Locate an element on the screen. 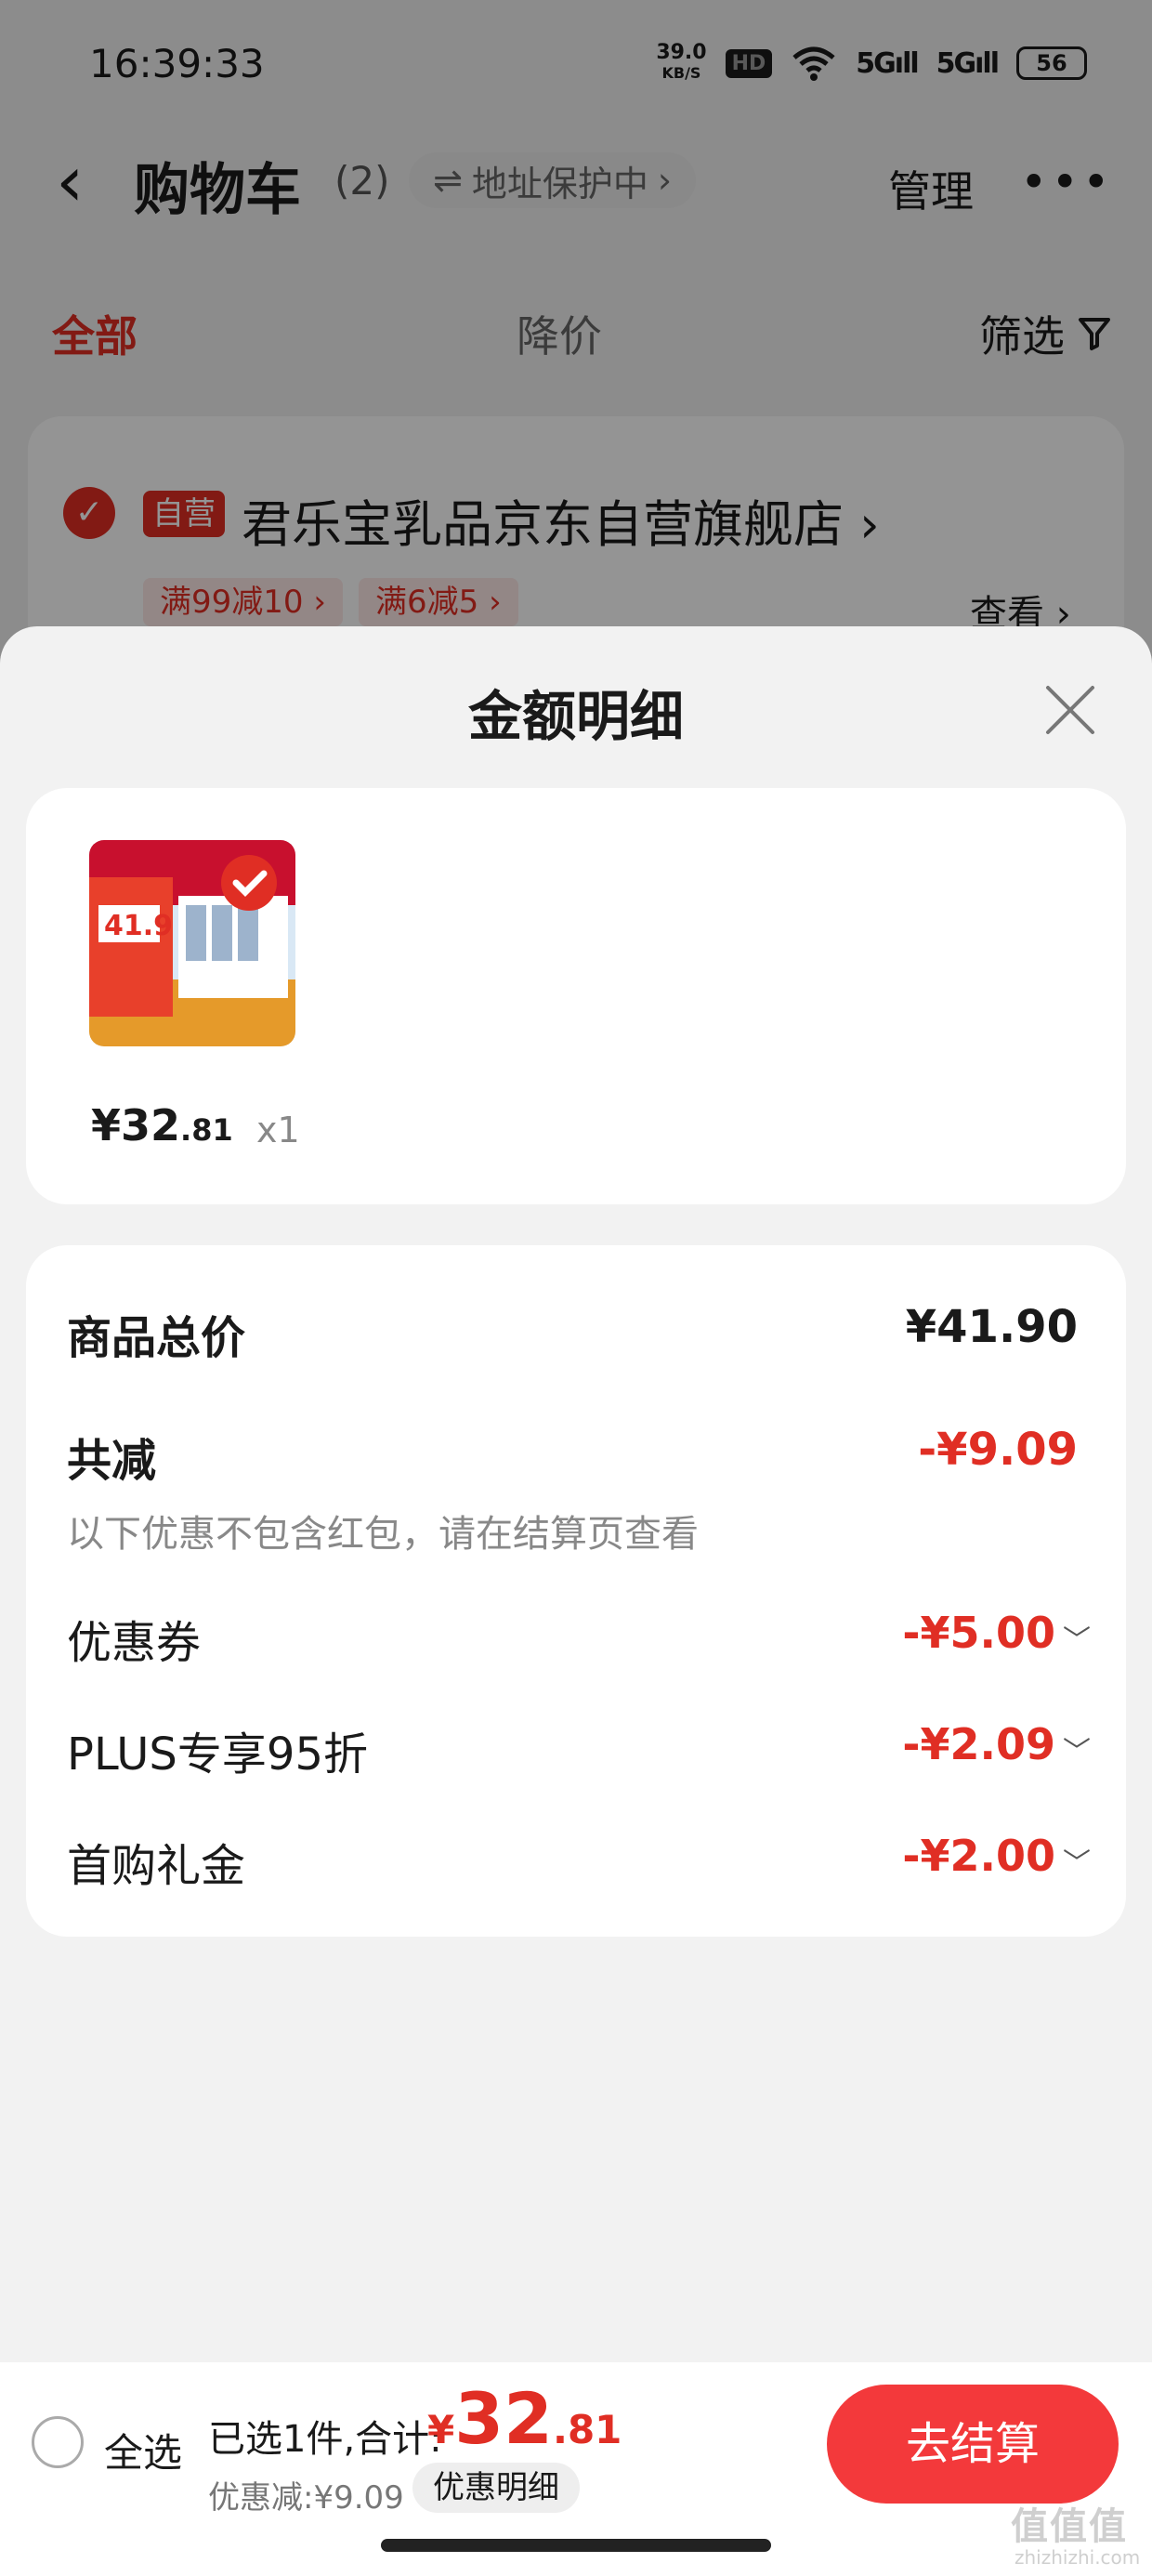  selected-summary: 已选1件,合计: is located at coordinates (325, 2439).